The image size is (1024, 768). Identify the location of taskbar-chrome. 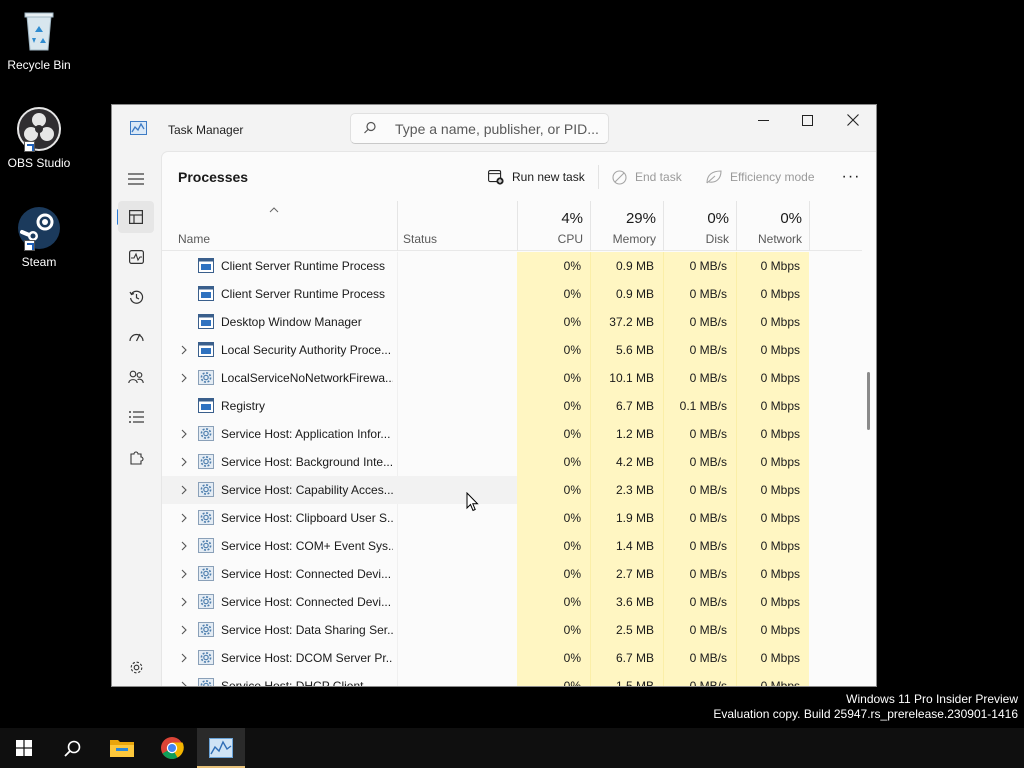
(172, 748).